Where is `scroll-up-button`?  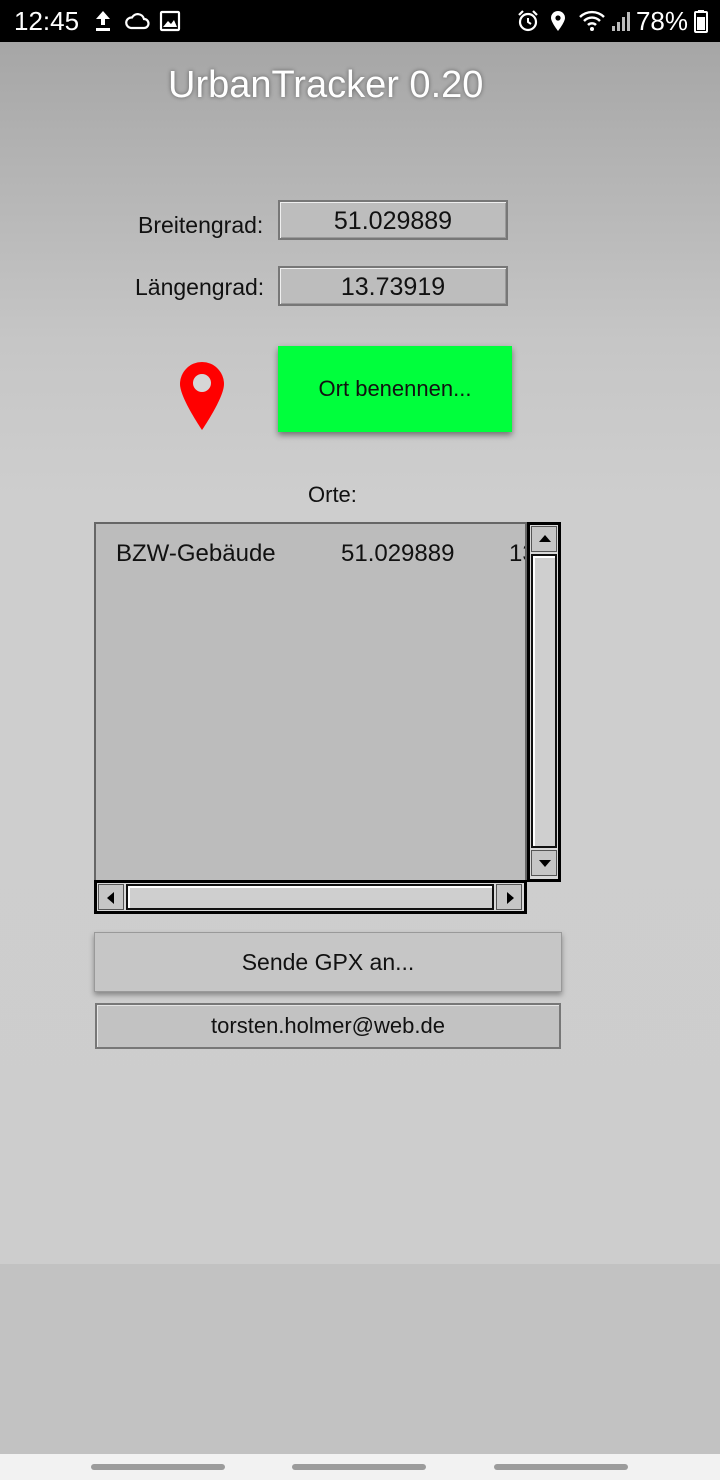 scroll-up-button is located at coordinates (544, 539).